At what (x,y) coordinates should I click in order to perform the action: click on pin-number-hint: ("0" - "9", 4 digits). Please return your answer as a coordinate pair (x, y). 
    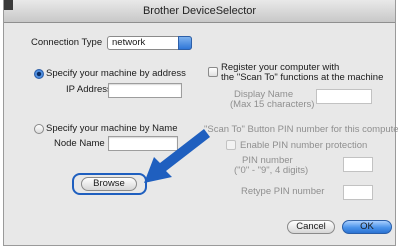
    Looking at the image, I should click on (271, 170).